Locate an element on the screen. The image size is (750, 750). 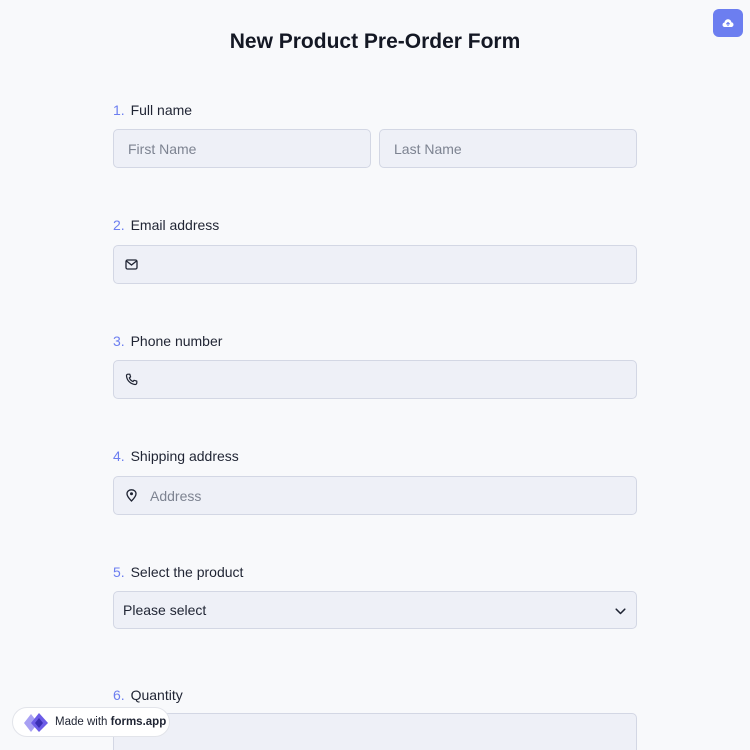
chevron-down-icon is located at coordinates (620, 610).